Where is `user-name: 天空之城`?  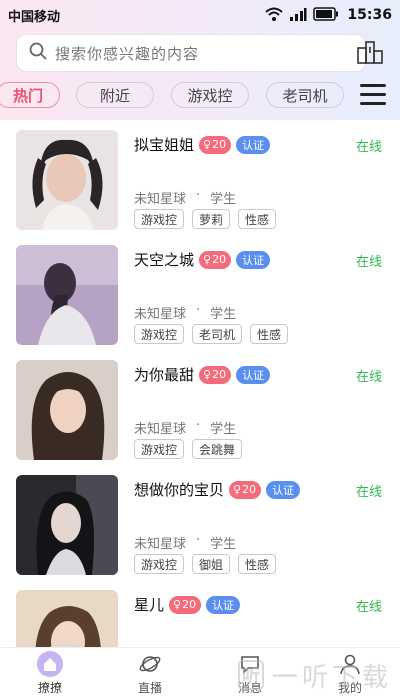 user-name: 天空之城 is located at coordinates (164, 260).